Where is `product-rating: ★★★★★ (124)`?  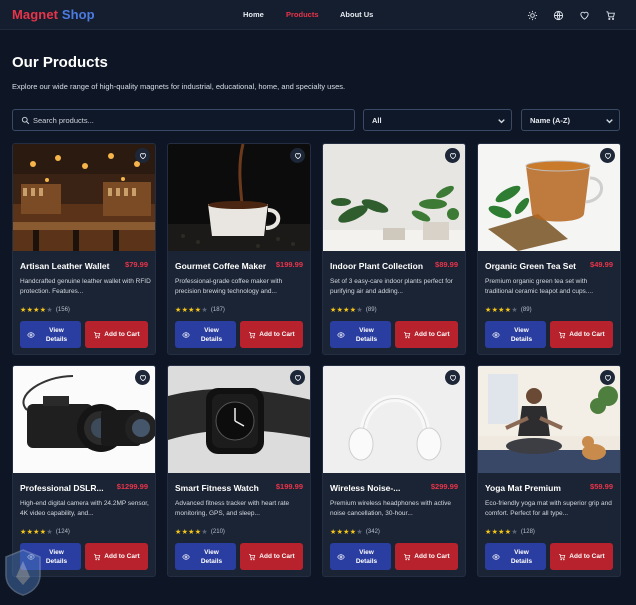
product-rating: ★★★★★ (124) is located at coordinates (45, 531).